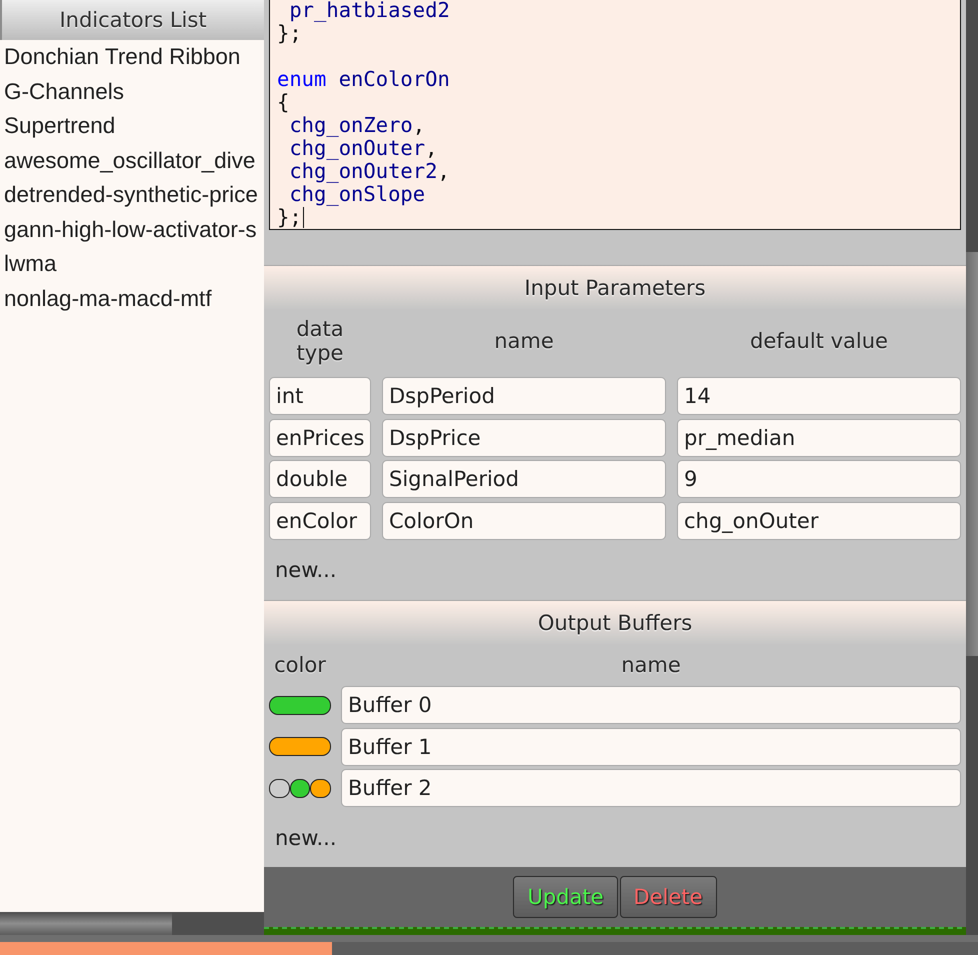 The width and height of the screenshot is (978, 955). I want to click on code-line: {, so click(283, 102).